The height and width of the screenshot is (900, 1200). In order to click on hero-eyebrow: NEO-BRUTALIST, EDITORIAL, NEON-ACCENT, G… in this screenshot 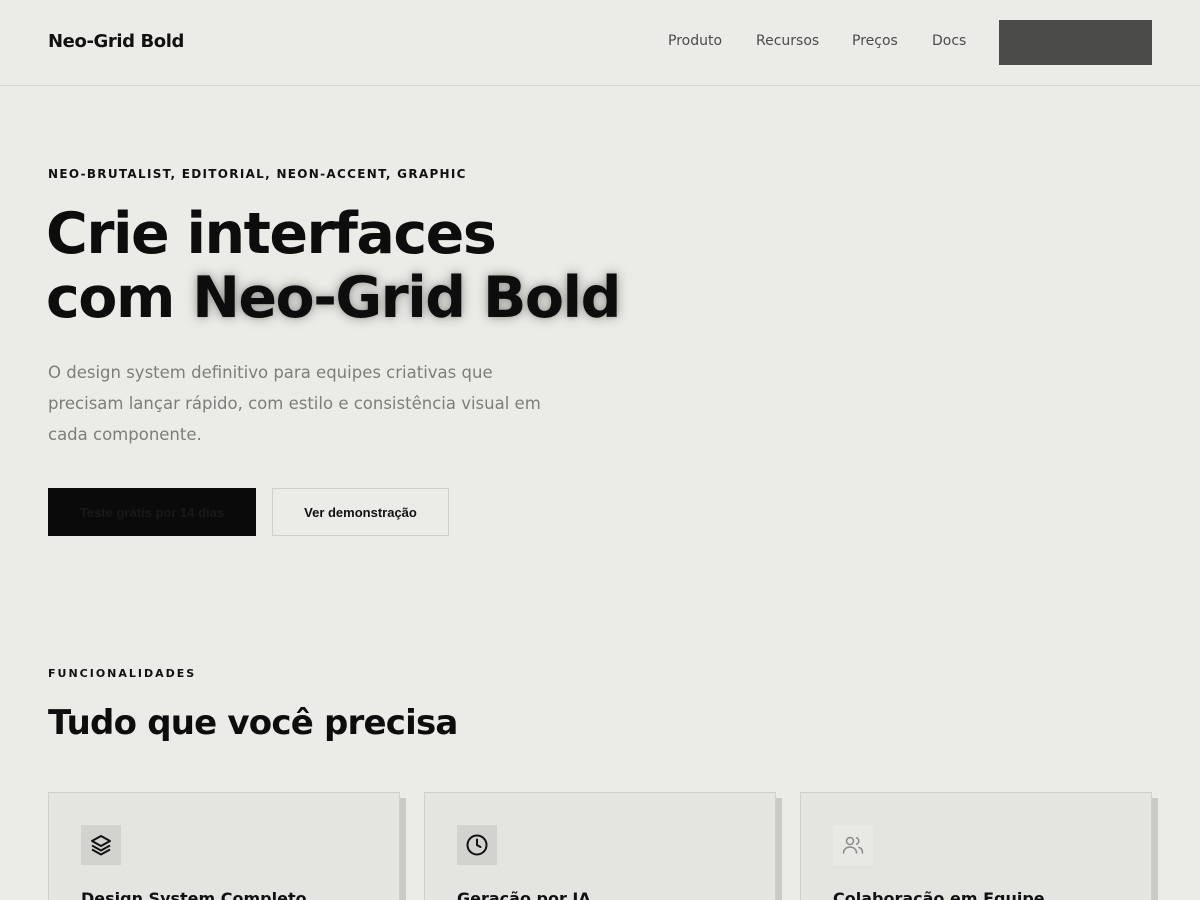, I will do `click(257, 174)`.